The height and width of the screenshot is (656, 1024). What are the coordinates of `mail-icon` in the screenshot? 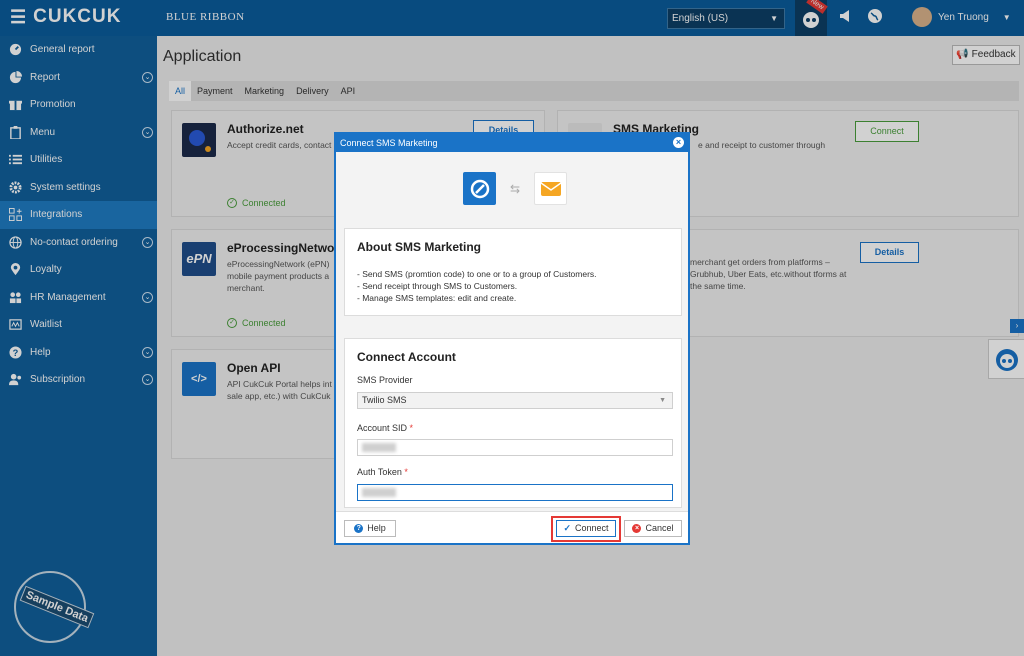 It's located at (551, 188).